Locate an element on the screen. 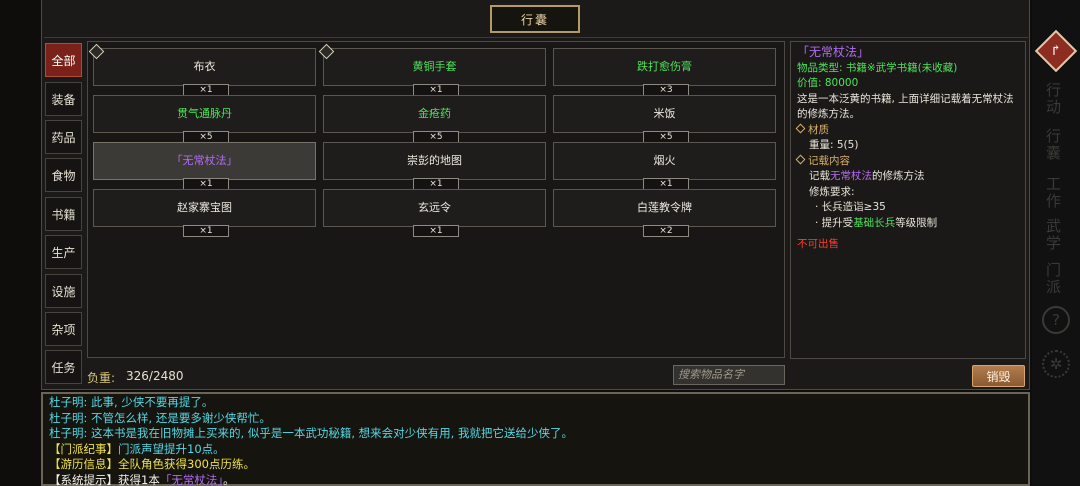  record-header-label: 记载内容 is located at coordinates (829, 160).